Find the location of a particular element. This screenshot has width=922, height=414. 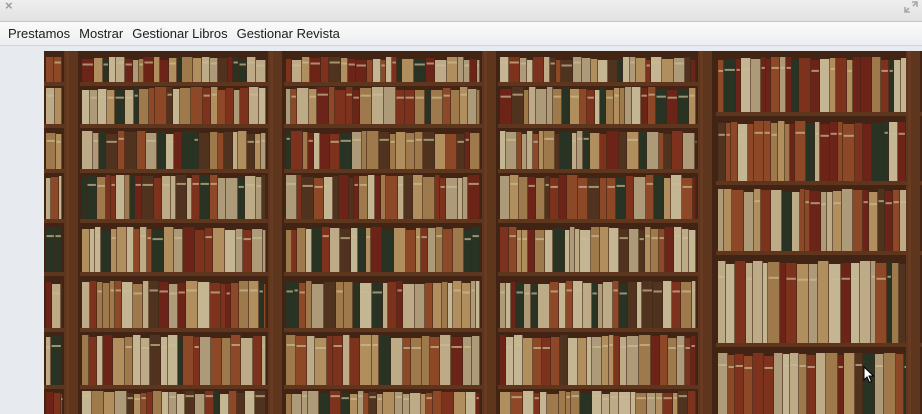

mouse-pointer-icon is located at coordinates (869, 375).